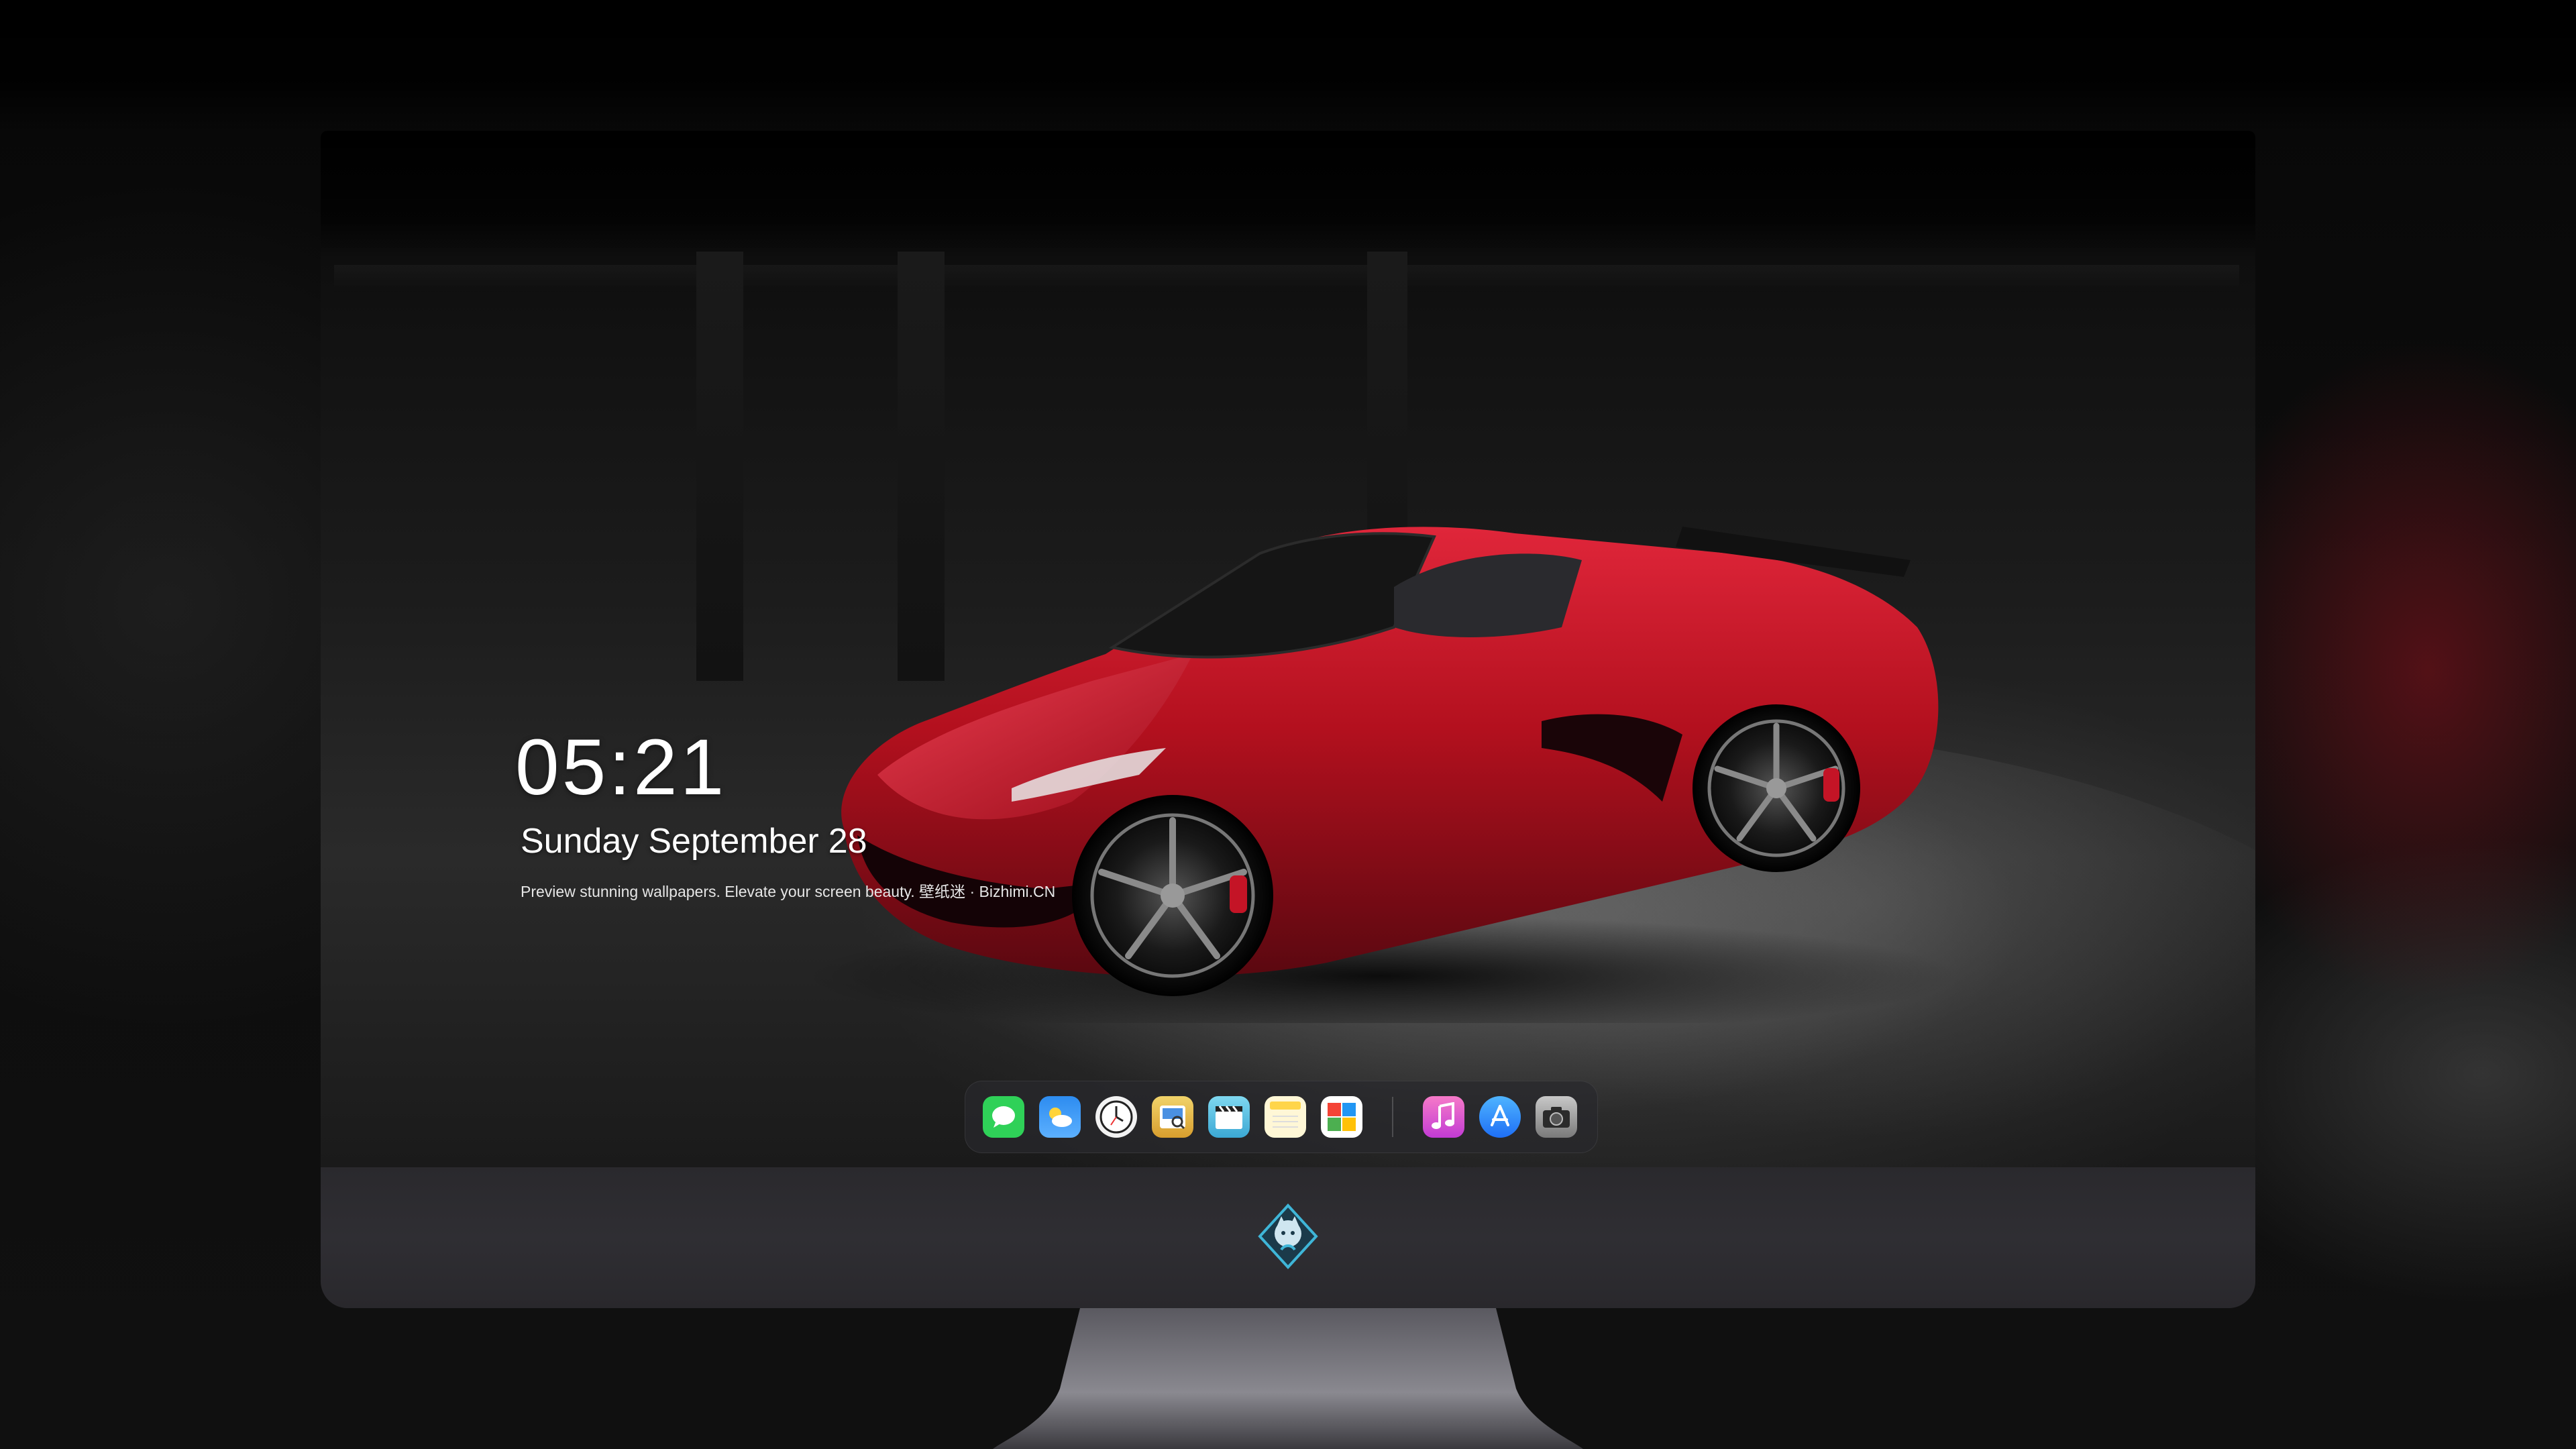 Image resolution: width=2576 pixels, height=1449 pixels. I want to click on car-rear-hub, so click(1776, 788).